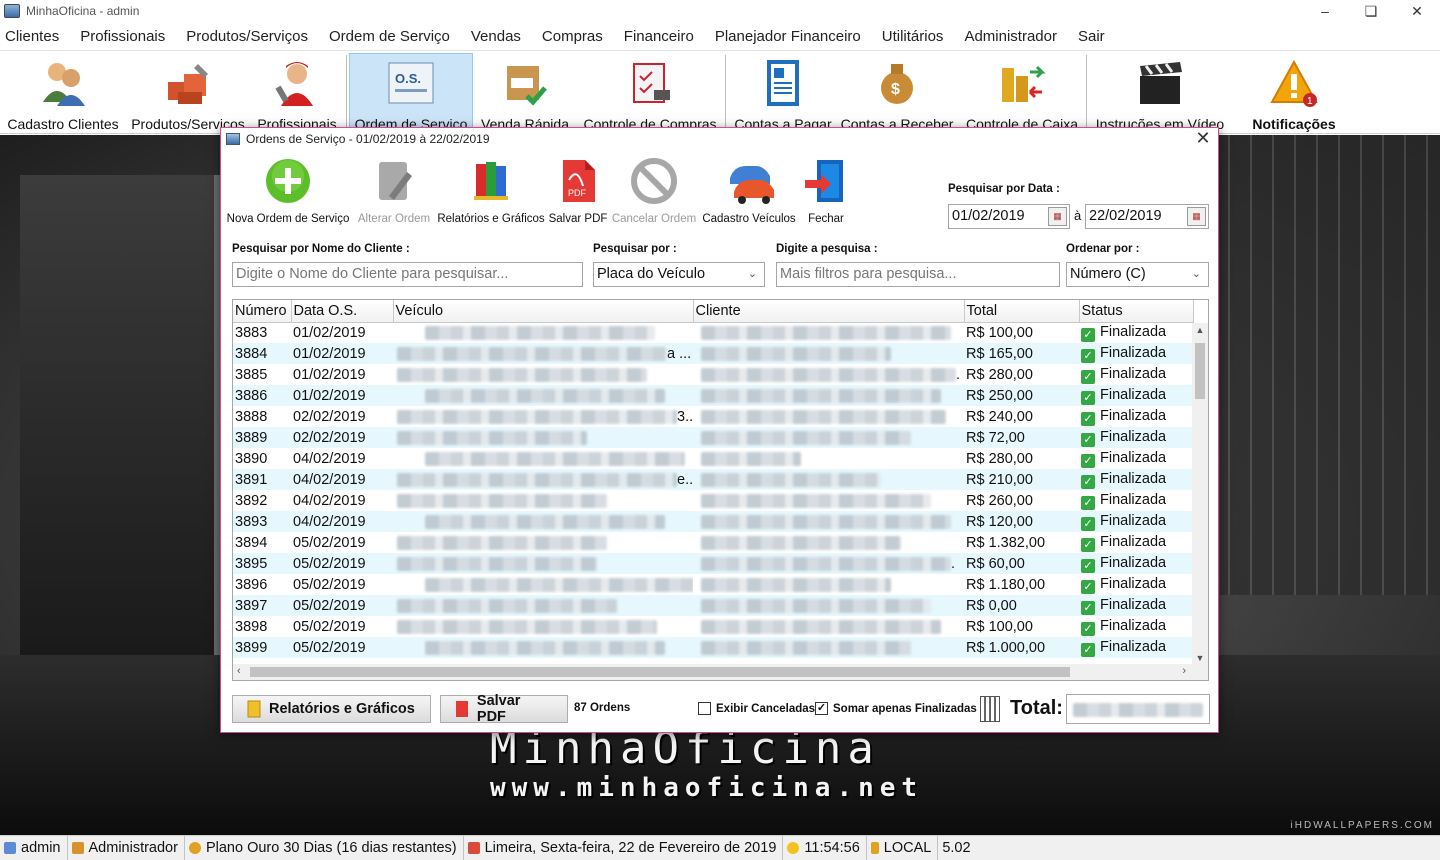  Describe the element at coordinates (1147, 216) in the screenshot. I see `date-to-field: 22/02/2019 ▦` at that location.